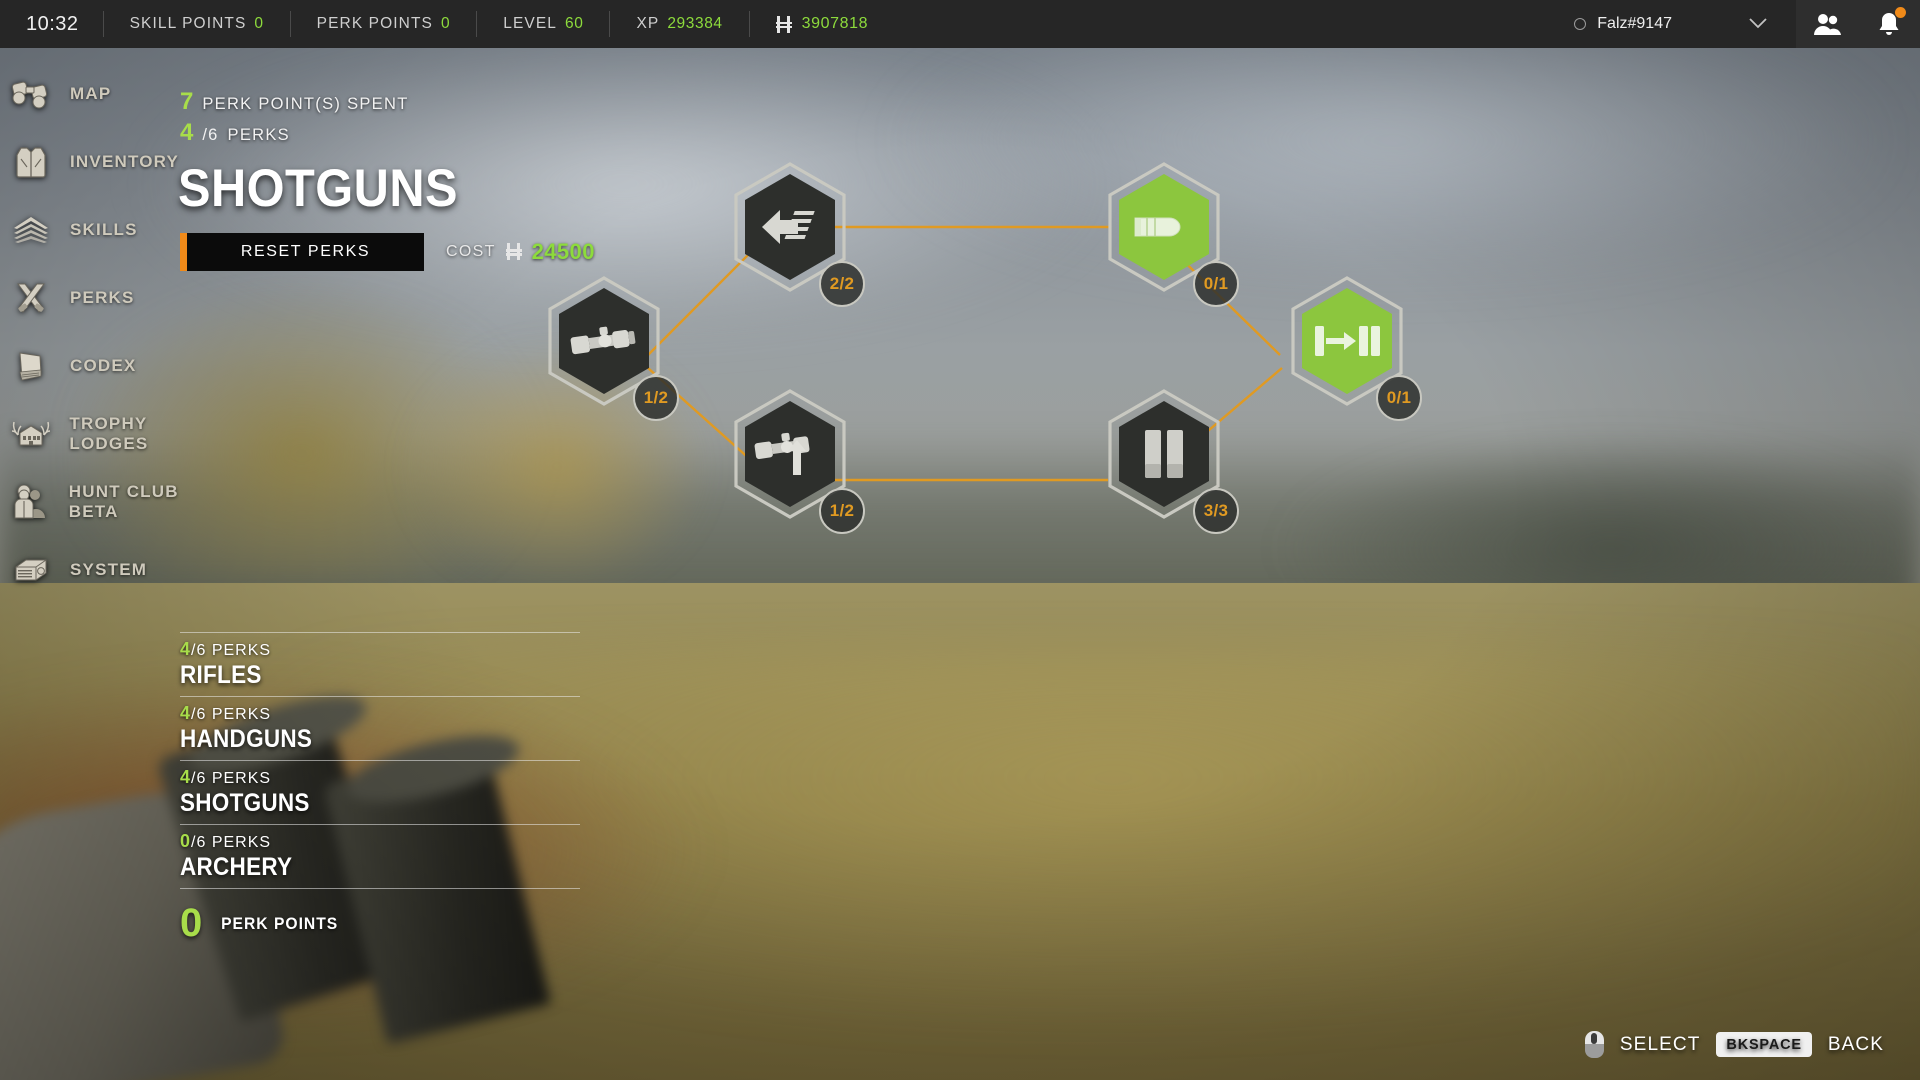 The image size is (1920, 1080). I want to click on perk-node-shells: 3/3, so click(1172, 461).